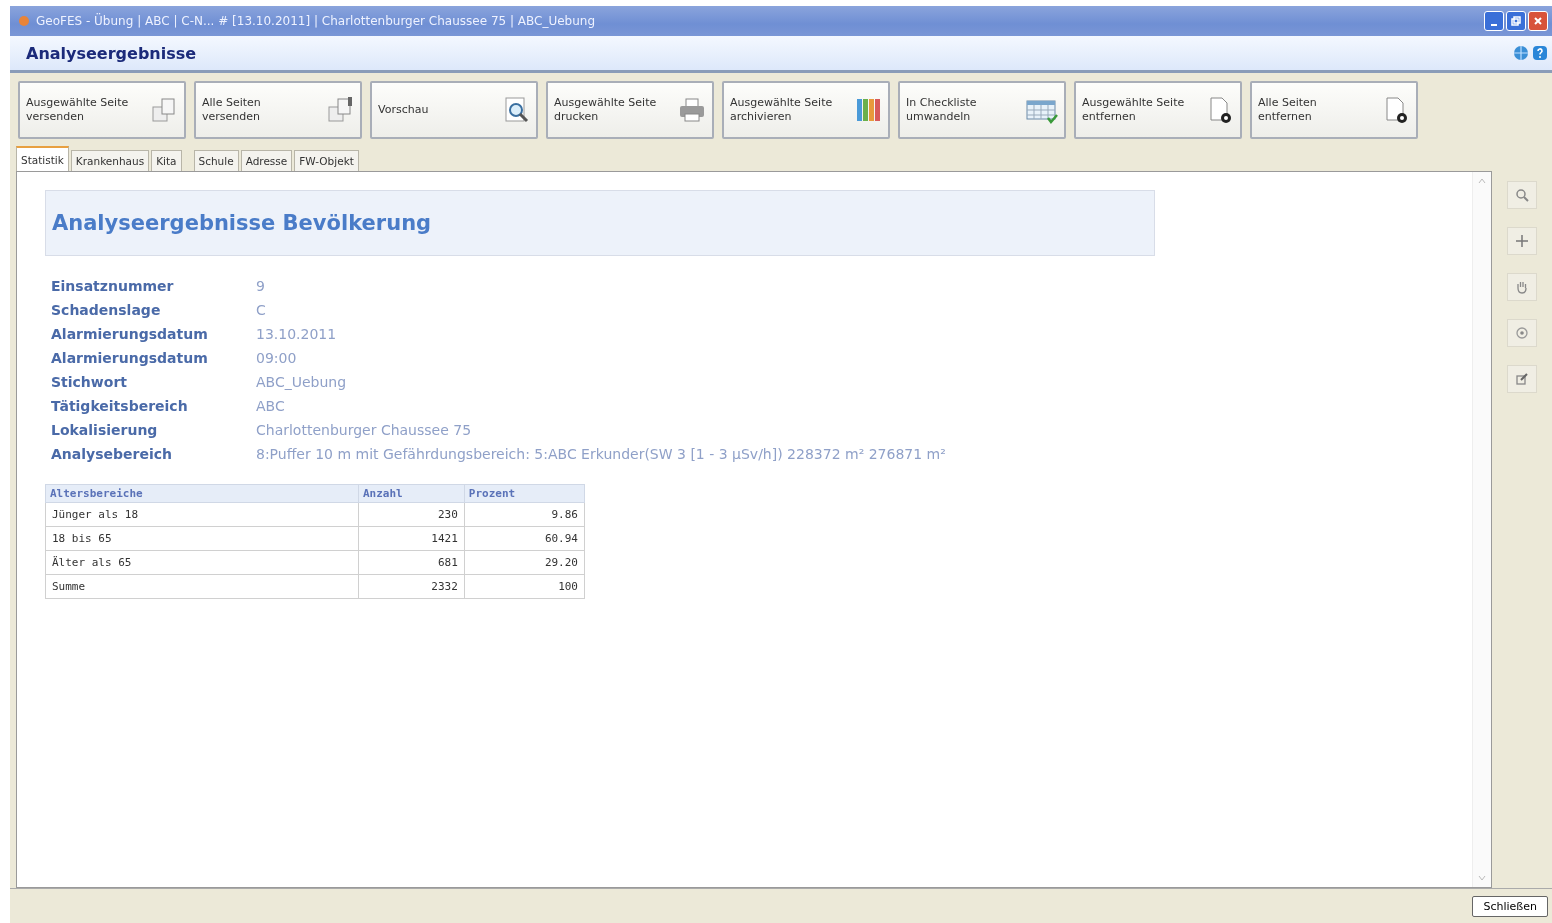 The height and width of the screenshot is (923, 1552). What do you see at coordinates (411, 562) in the screenshot?
I see `table-cell: 681` at bounding box center [411, 562].